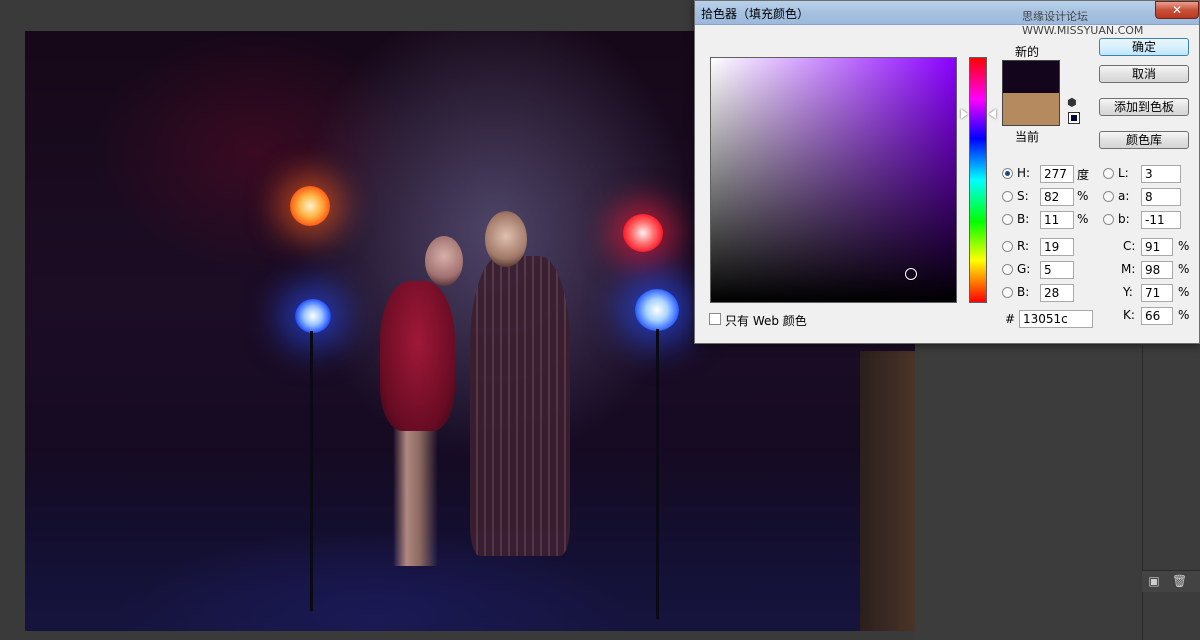 The width and height of the screenshot is (1200, 640). Describe the element at coordinates (643, 233) in the screenshot. I see `red-lamp` at that location.